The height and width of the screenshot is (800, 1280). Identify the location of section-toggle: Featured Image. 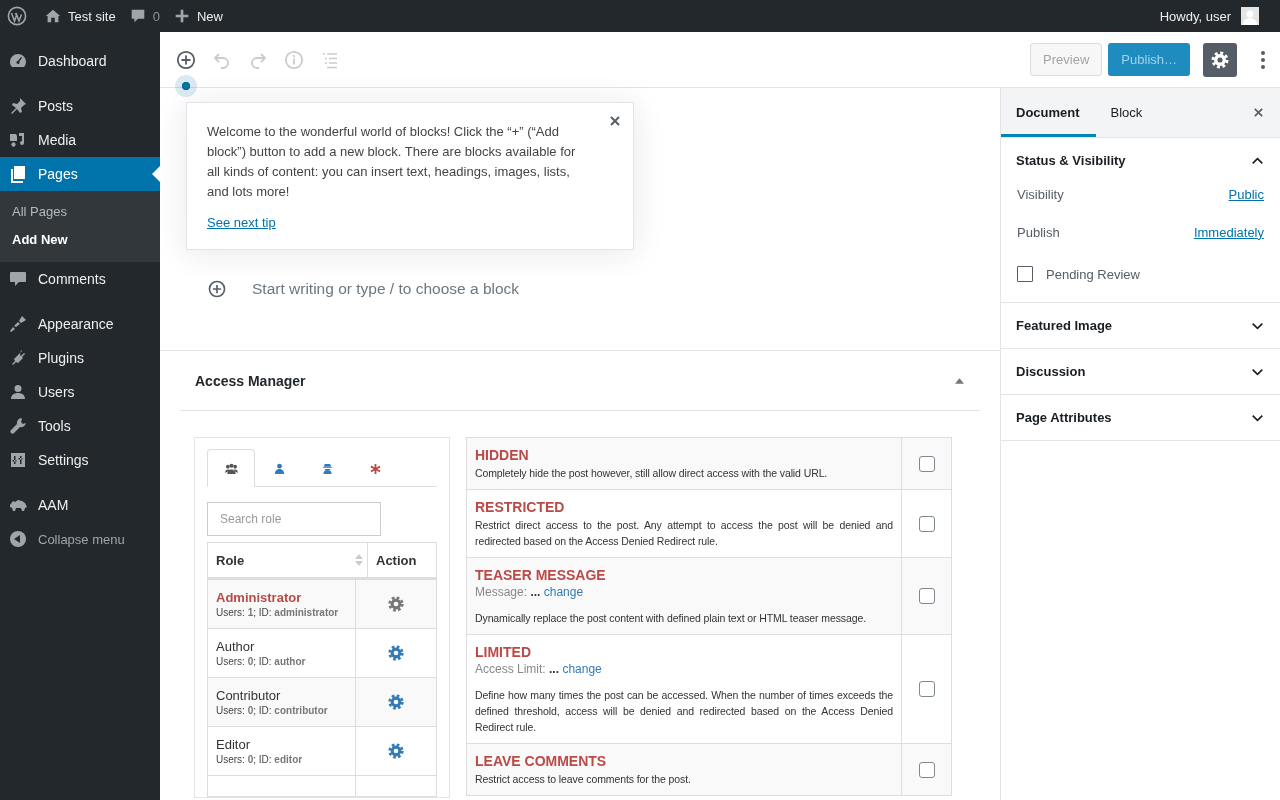
(1140, 325).